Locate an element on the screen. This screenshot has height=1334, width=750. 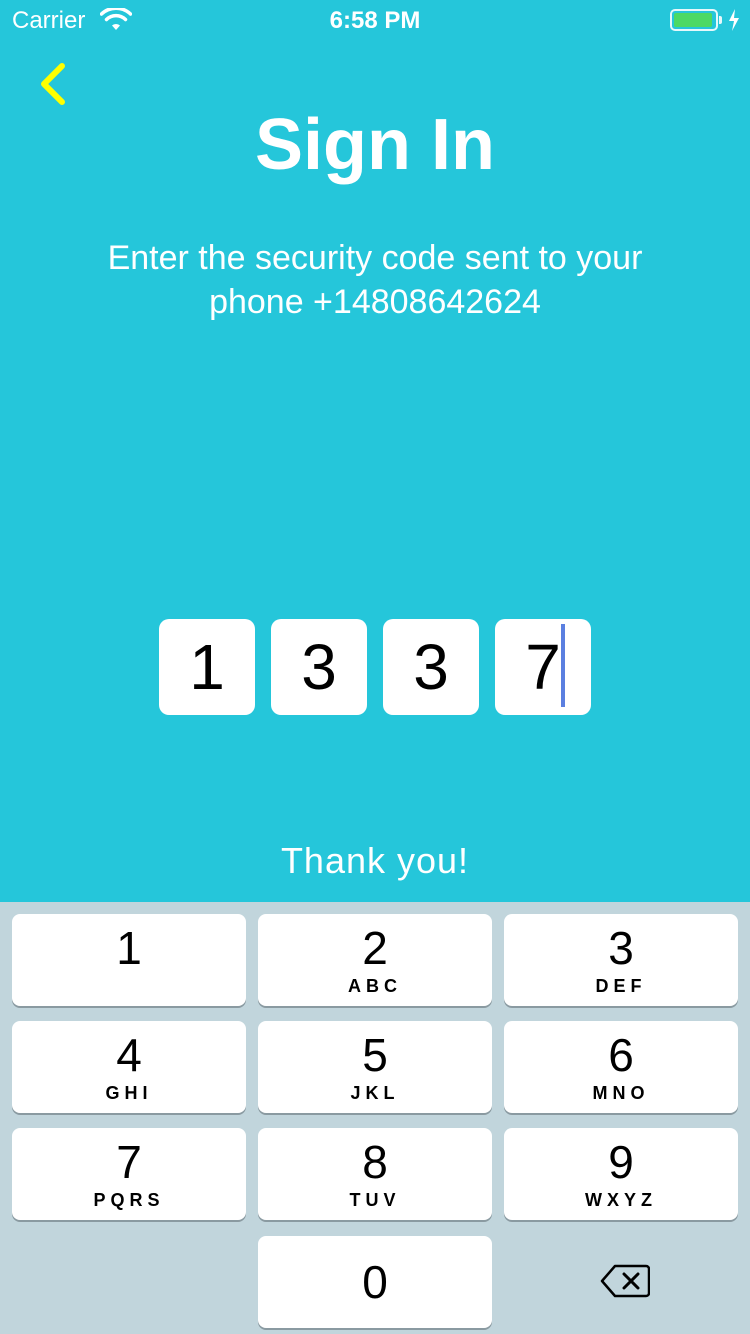
key-1: 1 is located at coordinates (129, 960).